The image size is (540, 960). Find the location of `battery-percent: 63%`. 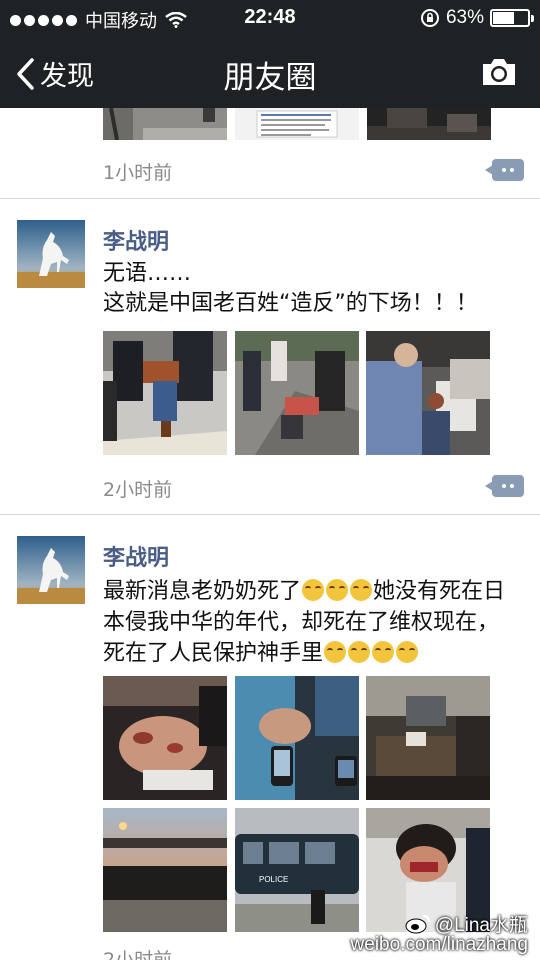

battery-percent: 63% is located at coordinates (464, 17).